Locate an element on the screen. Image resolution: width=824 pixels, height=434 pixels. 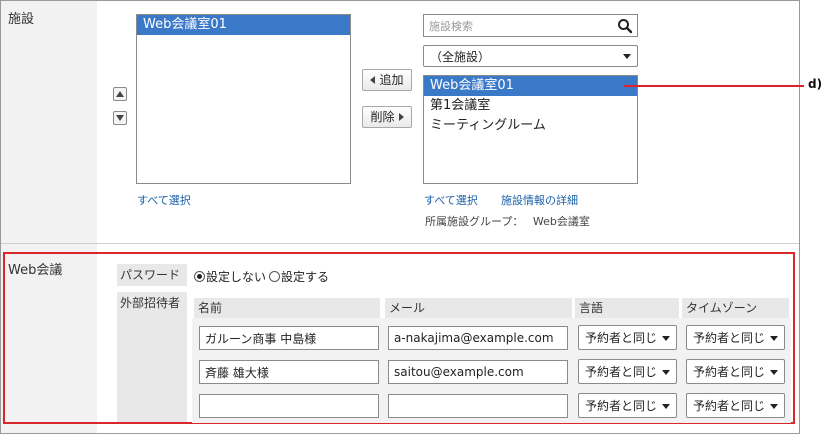
arrow-right-icon is located at coordinates (401, 117).